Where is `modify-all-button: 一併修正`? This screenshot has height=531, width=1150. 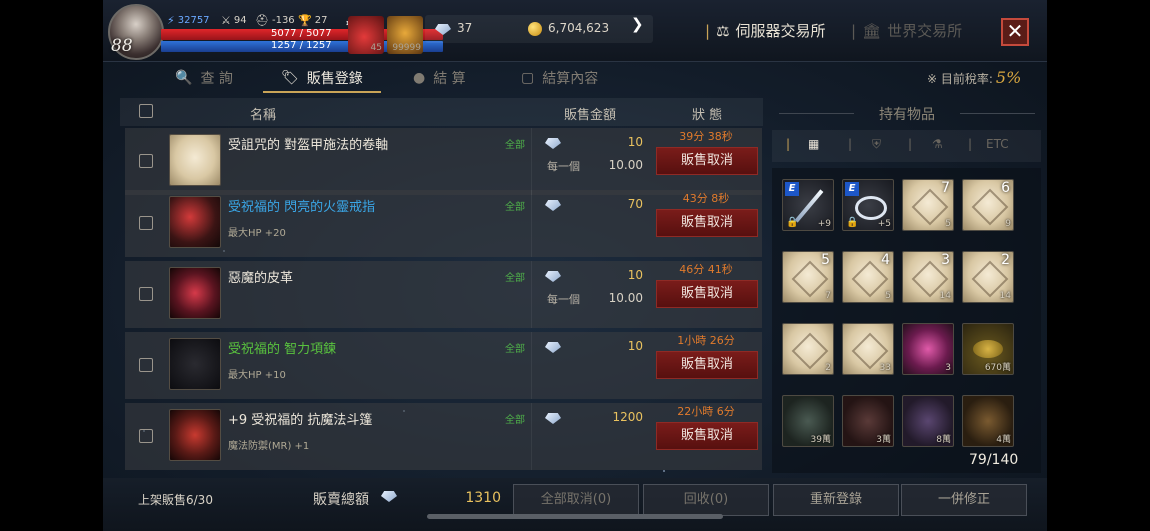 modify-all-button: 一併修正 is located at coordinates (964, 500).